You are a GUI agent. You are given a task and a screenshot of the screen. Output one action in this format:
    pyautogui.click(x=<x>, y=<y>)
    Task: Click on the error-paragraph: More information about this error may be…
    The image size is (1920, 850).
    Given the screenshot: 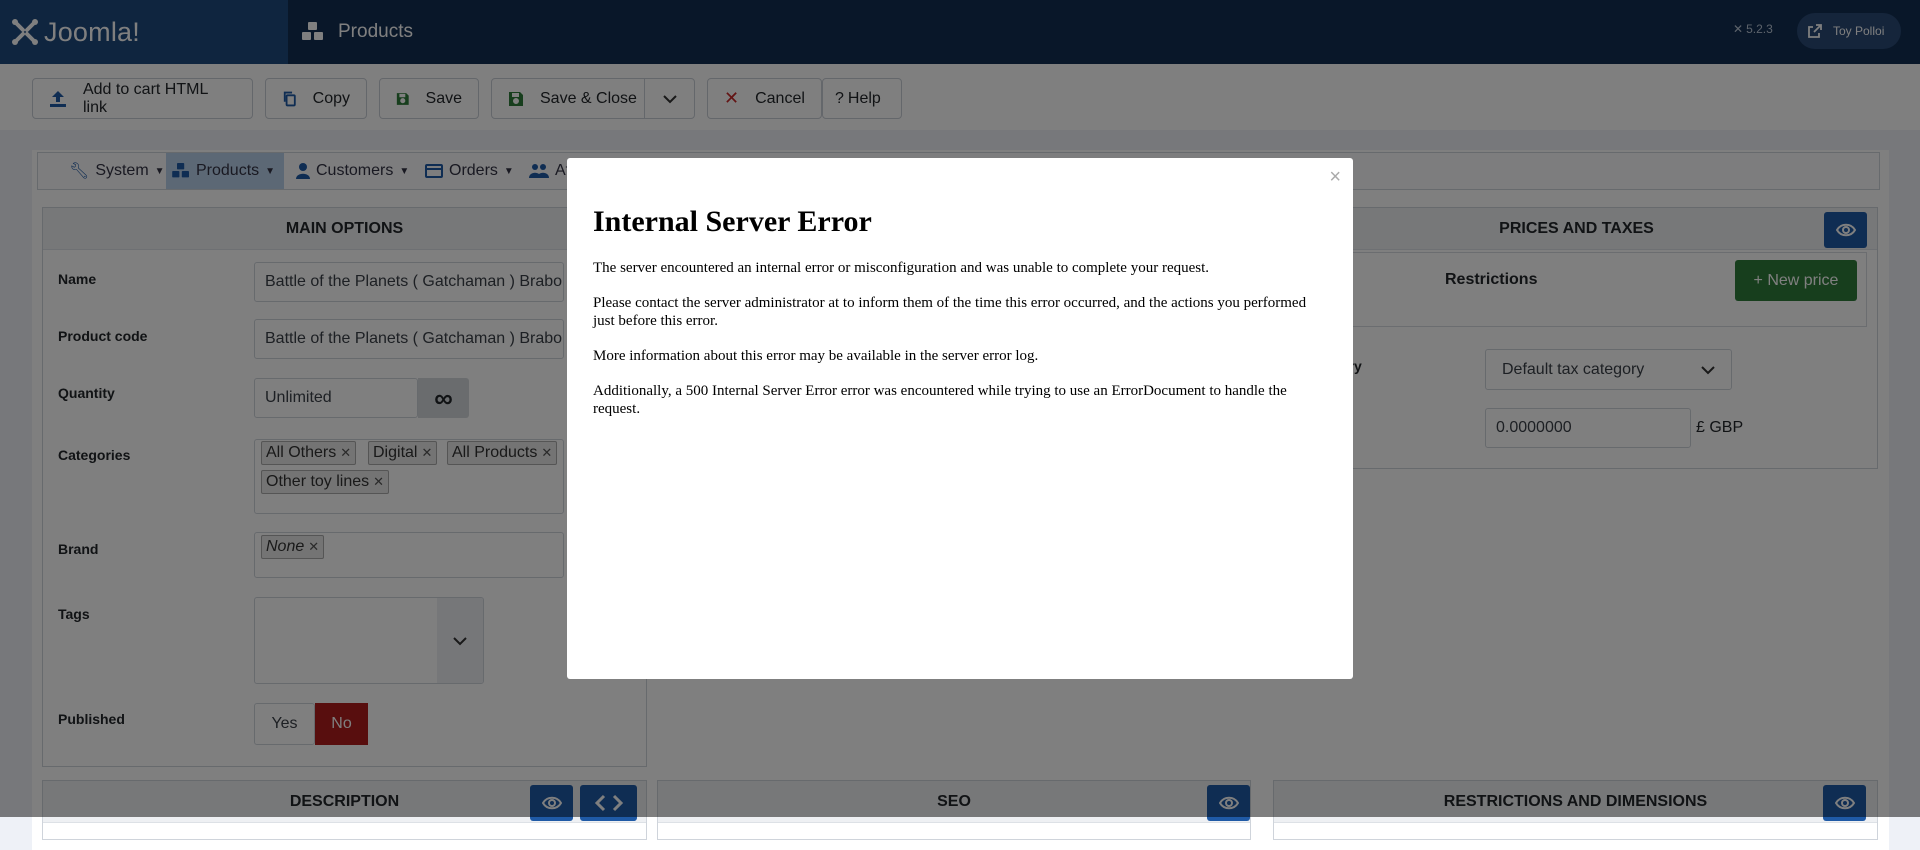 What is the action you would take?
    pyautogui.click(x=816, y=356)
    